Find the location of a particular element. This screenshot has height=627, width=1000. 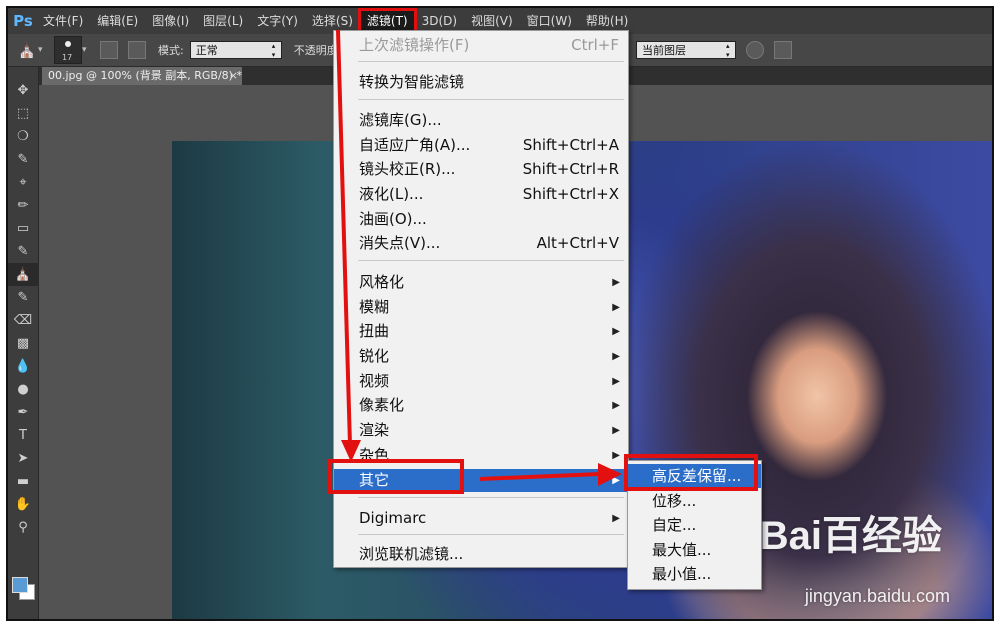

type-tool-icon: T is located at coordinates (23, 435).